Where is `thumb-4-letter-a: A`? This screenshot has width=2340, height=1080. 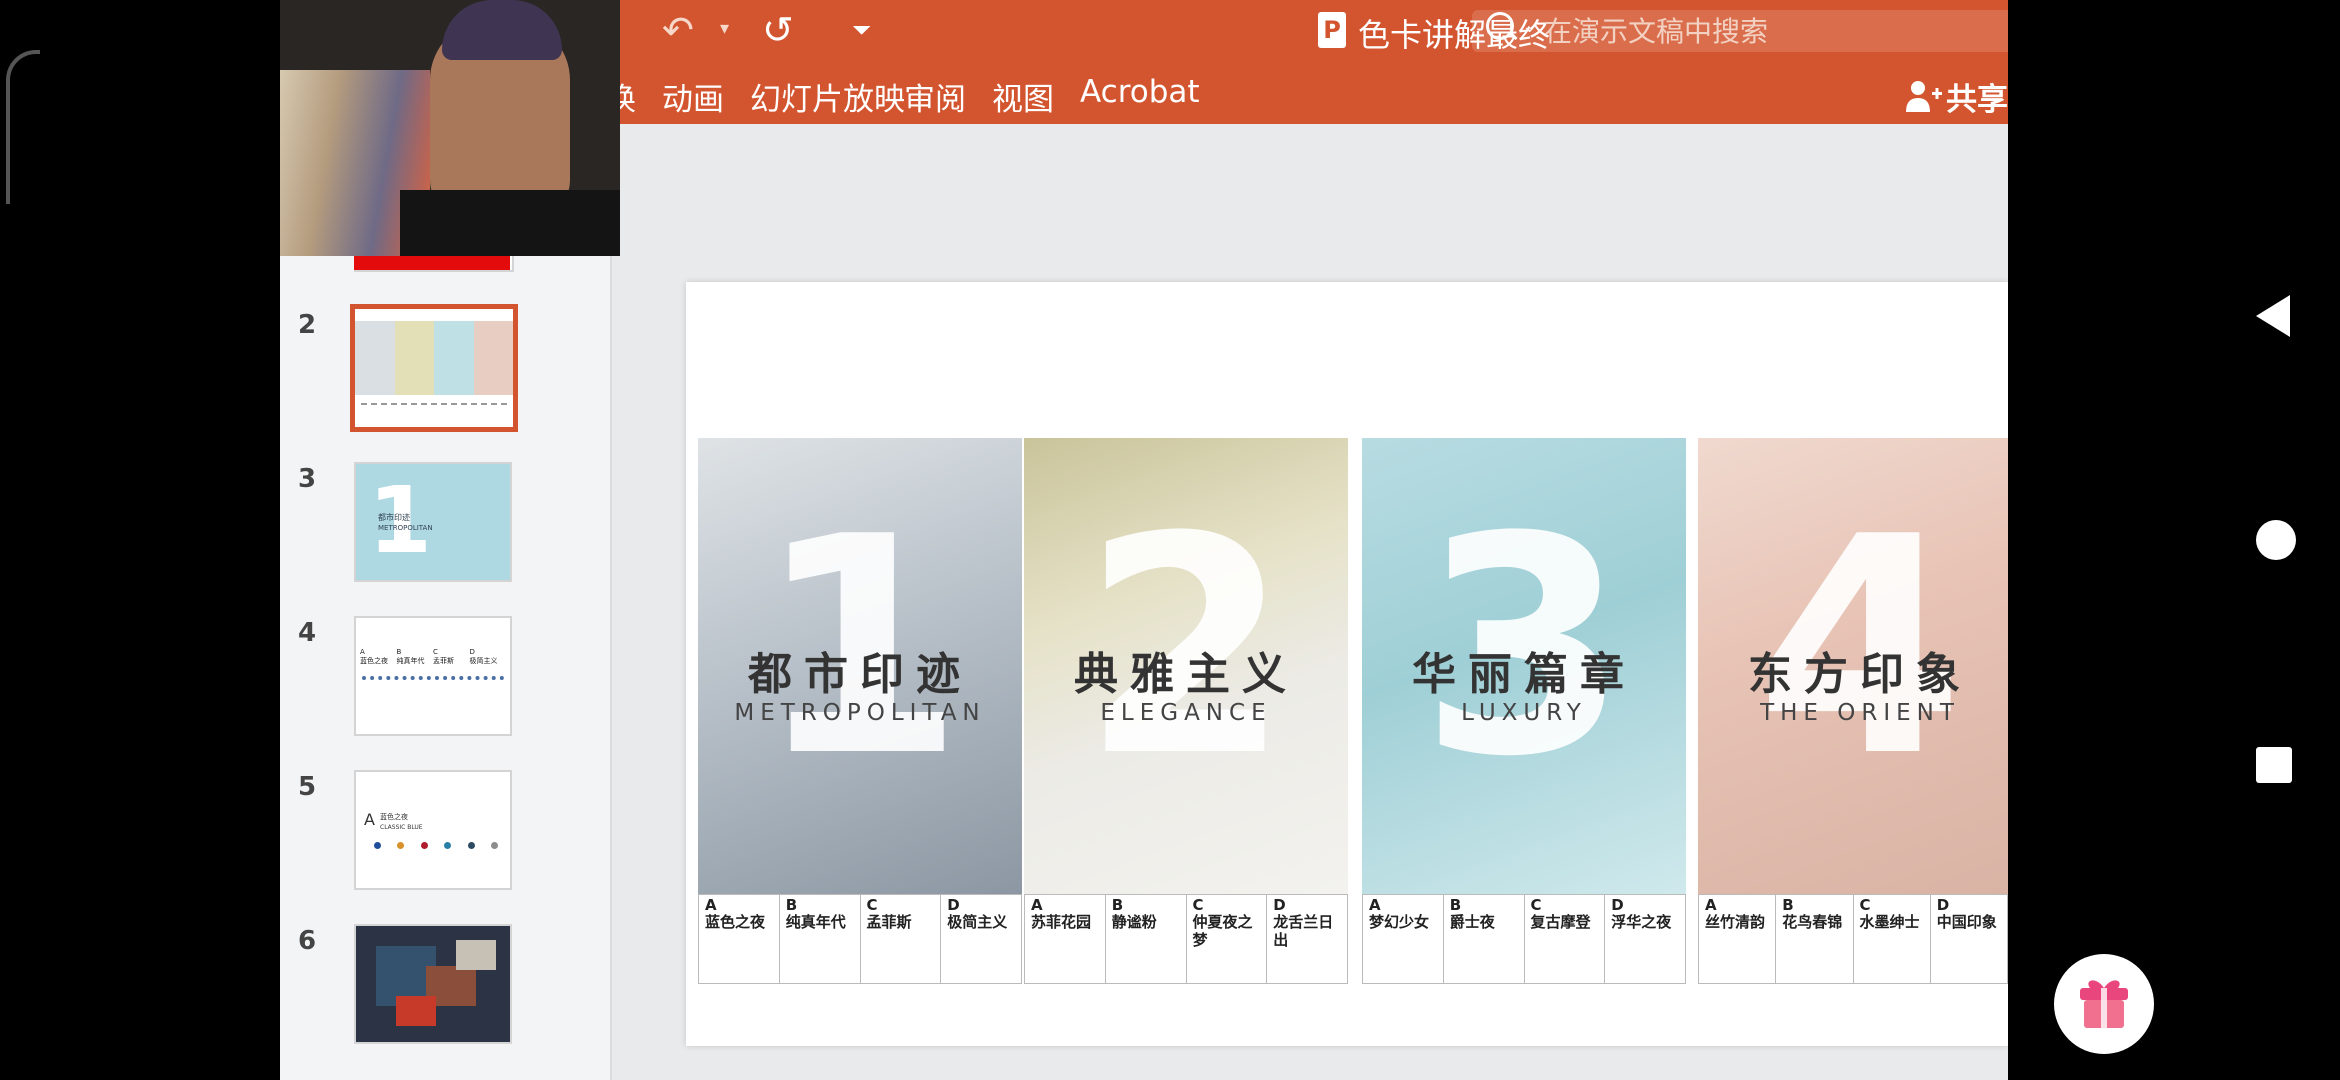 thumb-4-letter-a: A is located at coordinates (362, 652).